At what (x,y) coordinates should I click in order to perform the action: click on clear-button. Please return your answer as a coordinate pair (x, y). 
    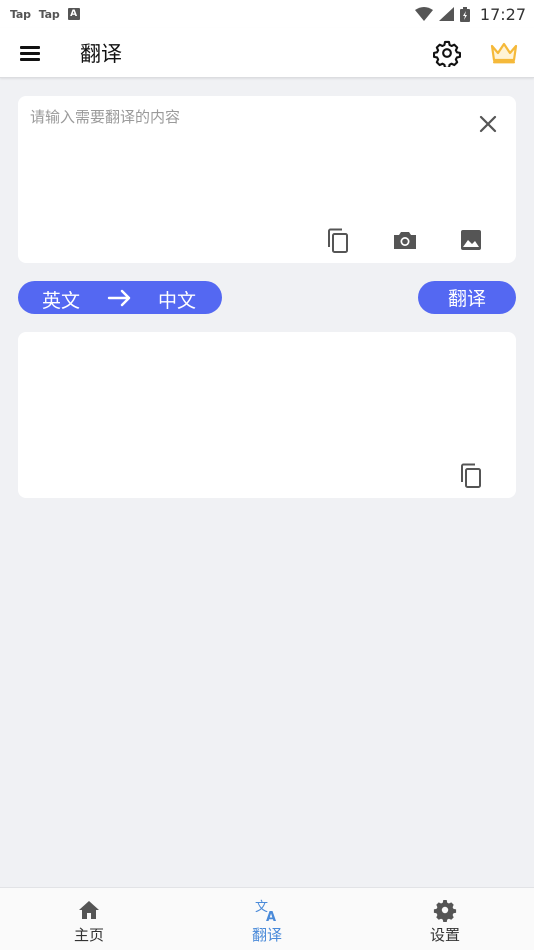
    Looking at the image, I should click on (488, 124).